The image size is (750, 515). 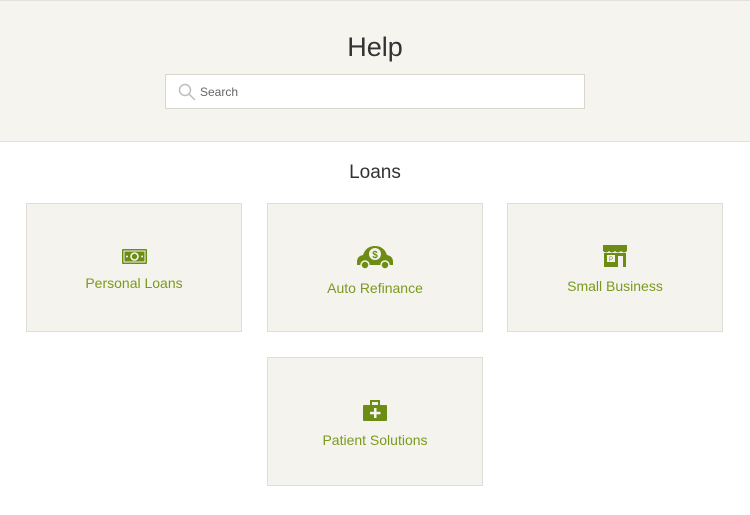 What do you see at coordinates (611, 260) in the screenshot?
I see `svg-text: P` at bounding box center [611, 260].